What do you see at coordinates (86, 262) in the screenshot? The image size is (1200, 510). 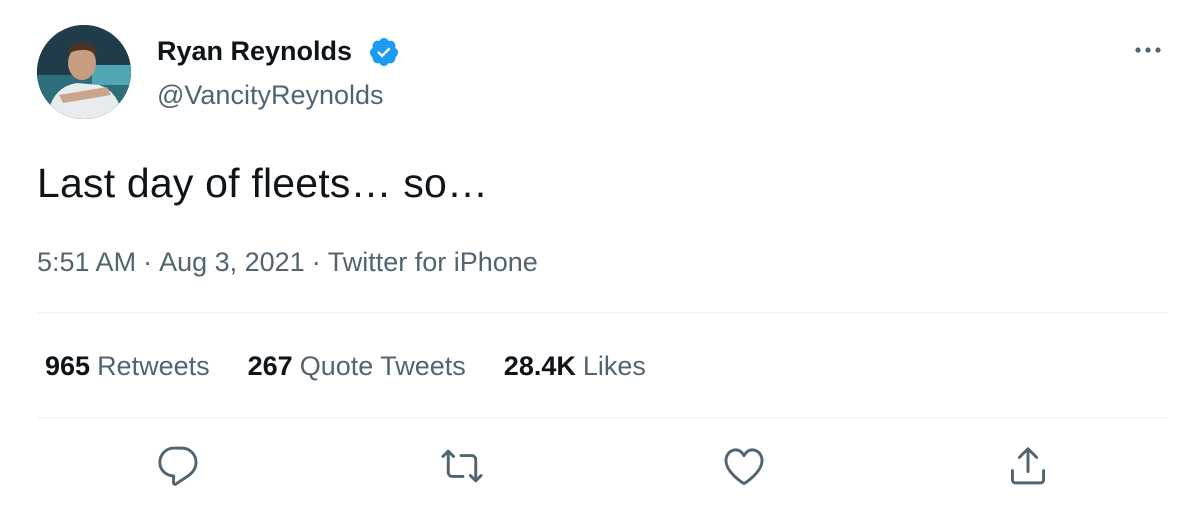 I see `tweet-time: 5:51 AM` at bounding box center [86, 262].